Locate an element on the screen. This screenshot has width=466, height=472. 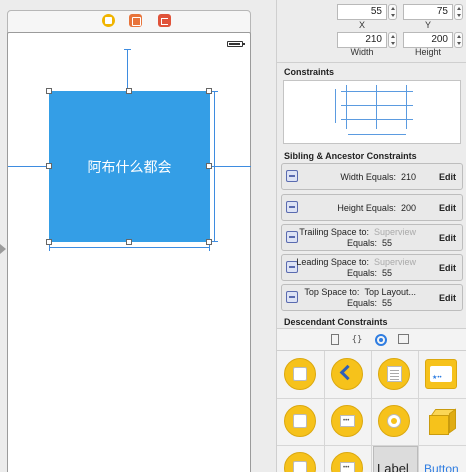
cube-front is located at coordinates (439, 425).